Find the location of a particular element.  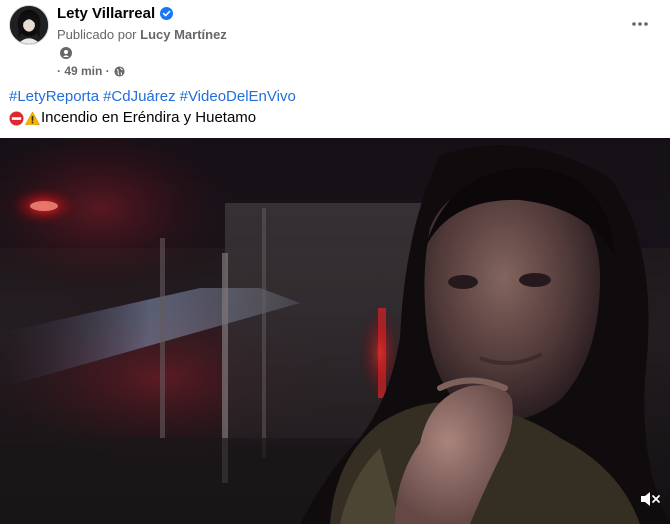

mute-button is located at coordinates (650, 499).